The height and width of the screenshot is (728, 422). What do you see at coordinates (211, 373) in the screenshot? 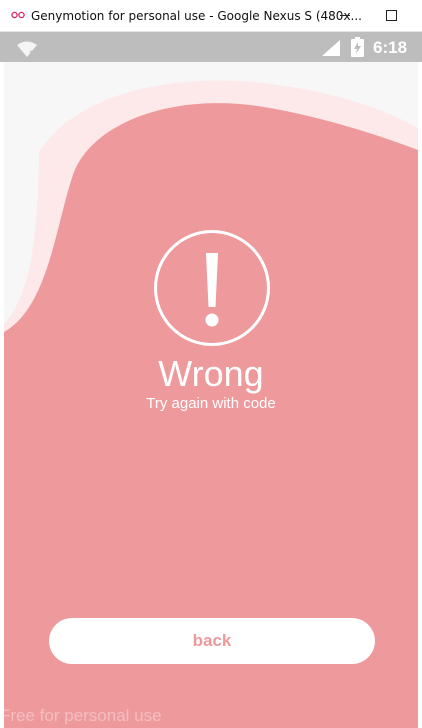
I see `result-title: Wrong` at bounding box center [211, 373].